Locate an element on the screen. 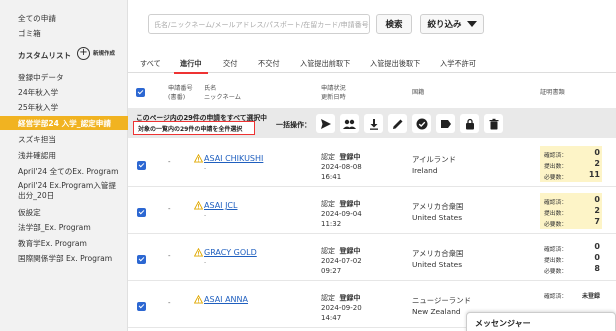 Image resolution: width=616 pixels, height=331 pixels. tab-withdrawn-before: 入管提出前取下 is located at coordinates (325, 64).